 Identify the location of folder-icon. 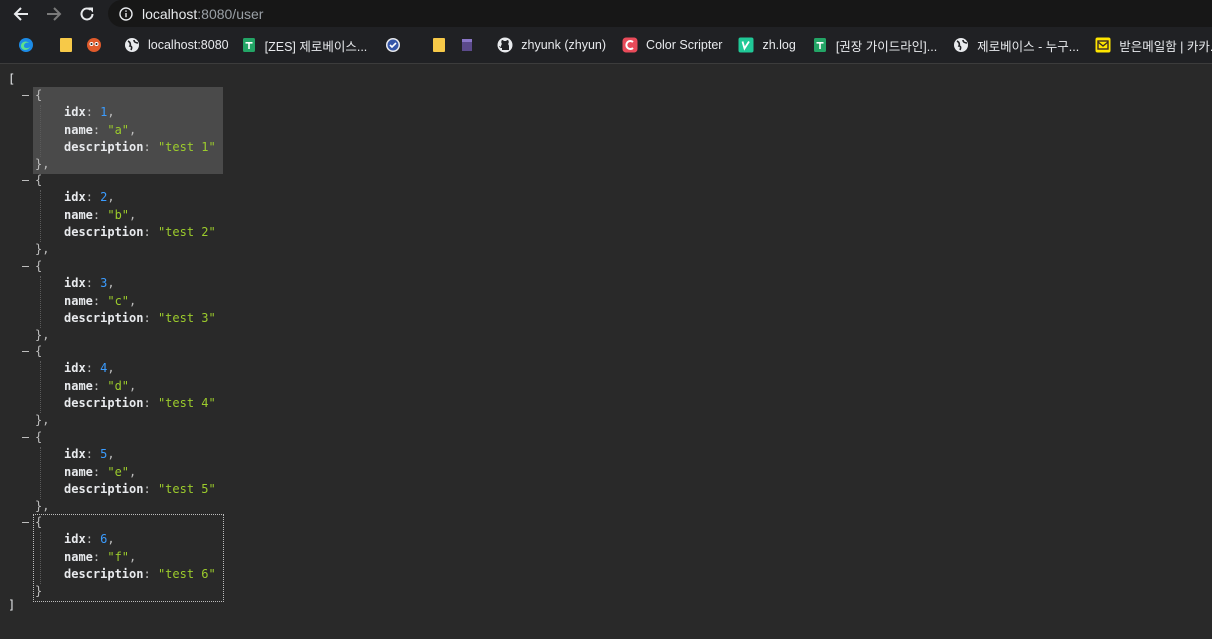
(439, 45).